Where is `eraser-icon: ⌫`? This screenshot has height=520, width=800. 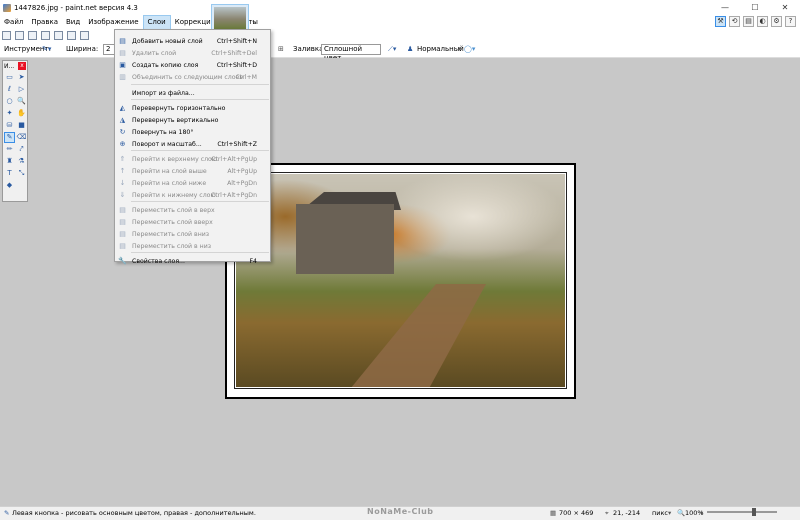 eraser-icon: ⌫ is located at coordinates (21, 137).